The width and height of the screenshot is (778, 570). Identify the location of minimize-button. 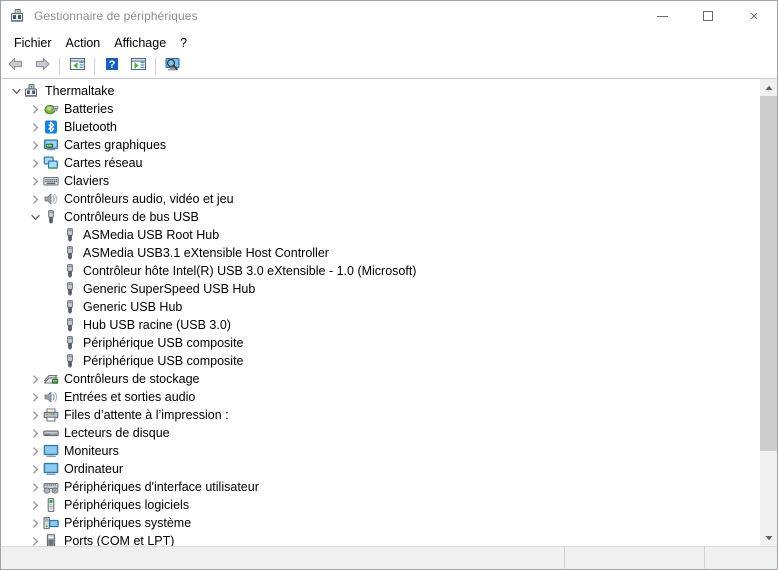
(662, 16).